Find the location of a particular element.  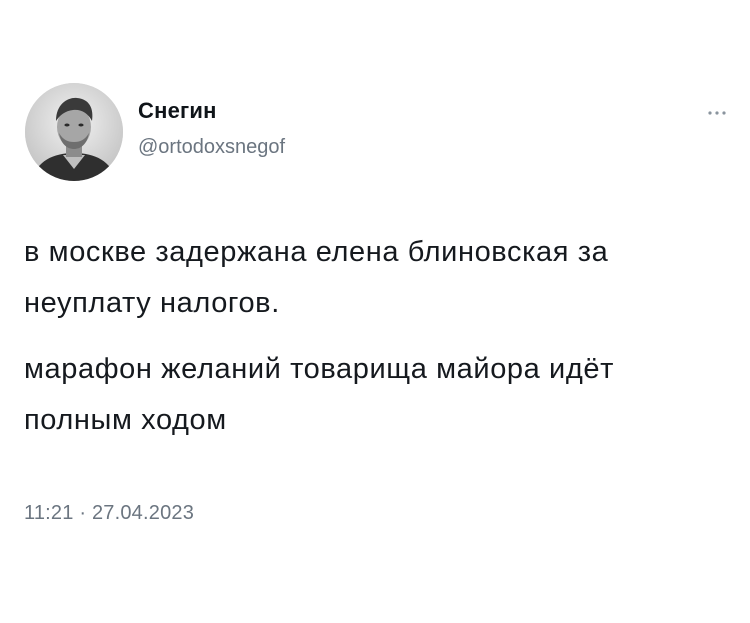

avatar is located at coordinates (74, 132).